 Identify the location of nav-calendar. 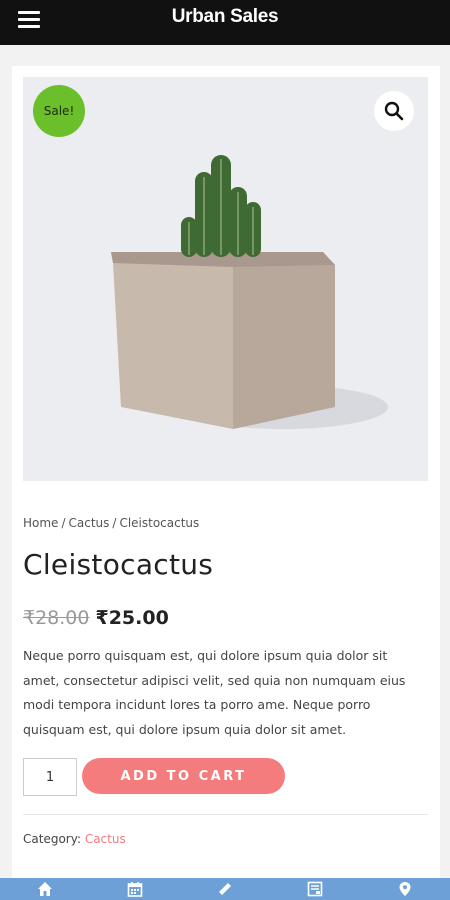
(135, 889).